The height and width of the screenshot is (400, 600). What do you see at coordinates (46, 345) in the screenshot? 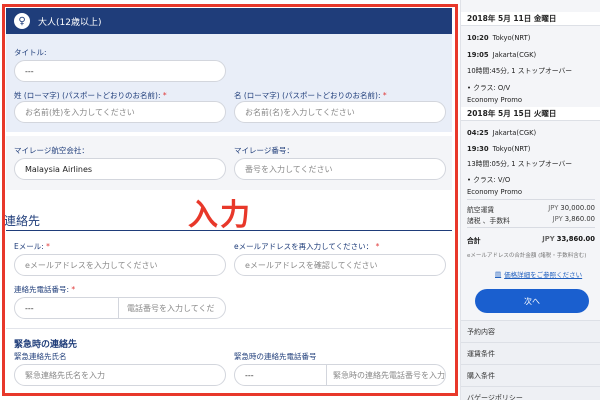
I see `emergency-heading: 緊急時の連絡先` at bounding box center [46, 345].